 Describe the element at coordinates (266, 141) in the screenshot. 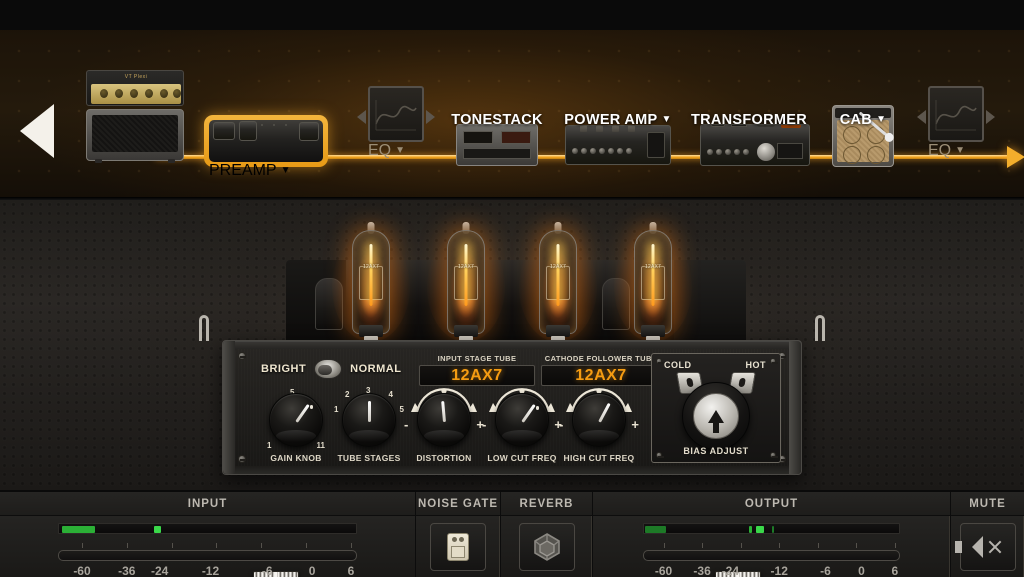

I see `preamp-module-icon` at that location.